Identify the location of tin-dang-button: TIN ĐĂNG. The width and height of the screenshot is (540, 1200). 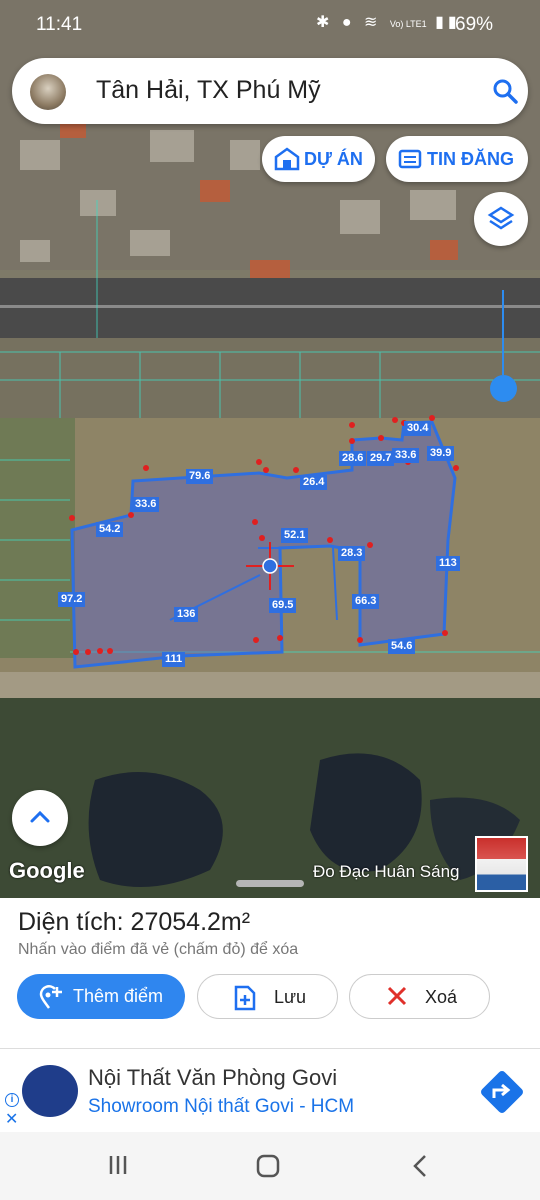
(457, 159).